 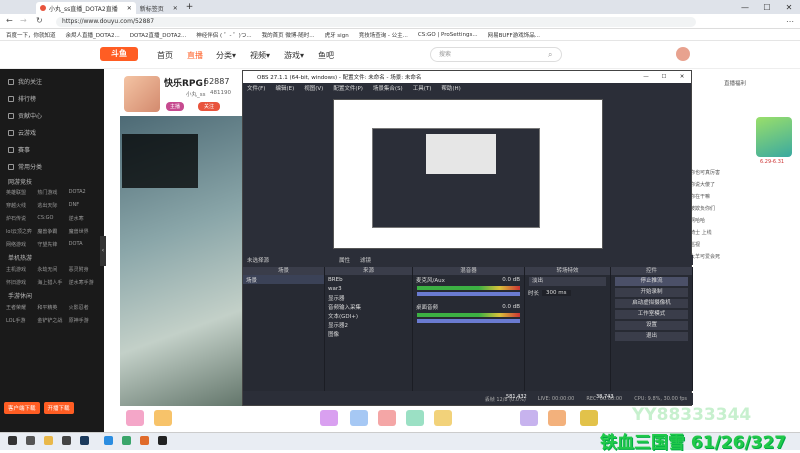 I want to click on obs-preview, so click(x=468, y=174).